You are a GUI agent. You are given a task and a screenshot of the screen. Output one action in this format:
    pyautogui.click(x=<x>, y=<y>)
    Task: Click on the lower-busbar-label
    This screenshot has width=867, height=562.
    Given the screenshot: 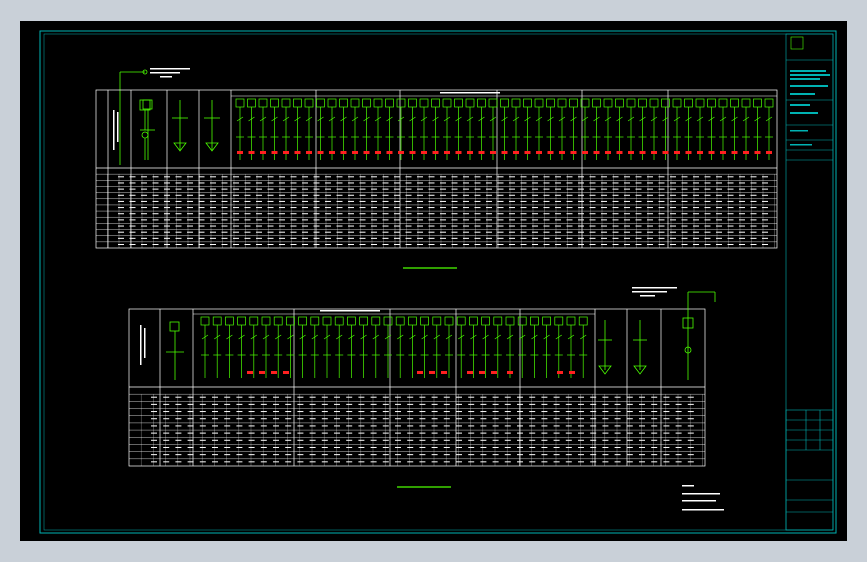 What is the action you would take?
    pyautogui.click(x=350, y=311)
    